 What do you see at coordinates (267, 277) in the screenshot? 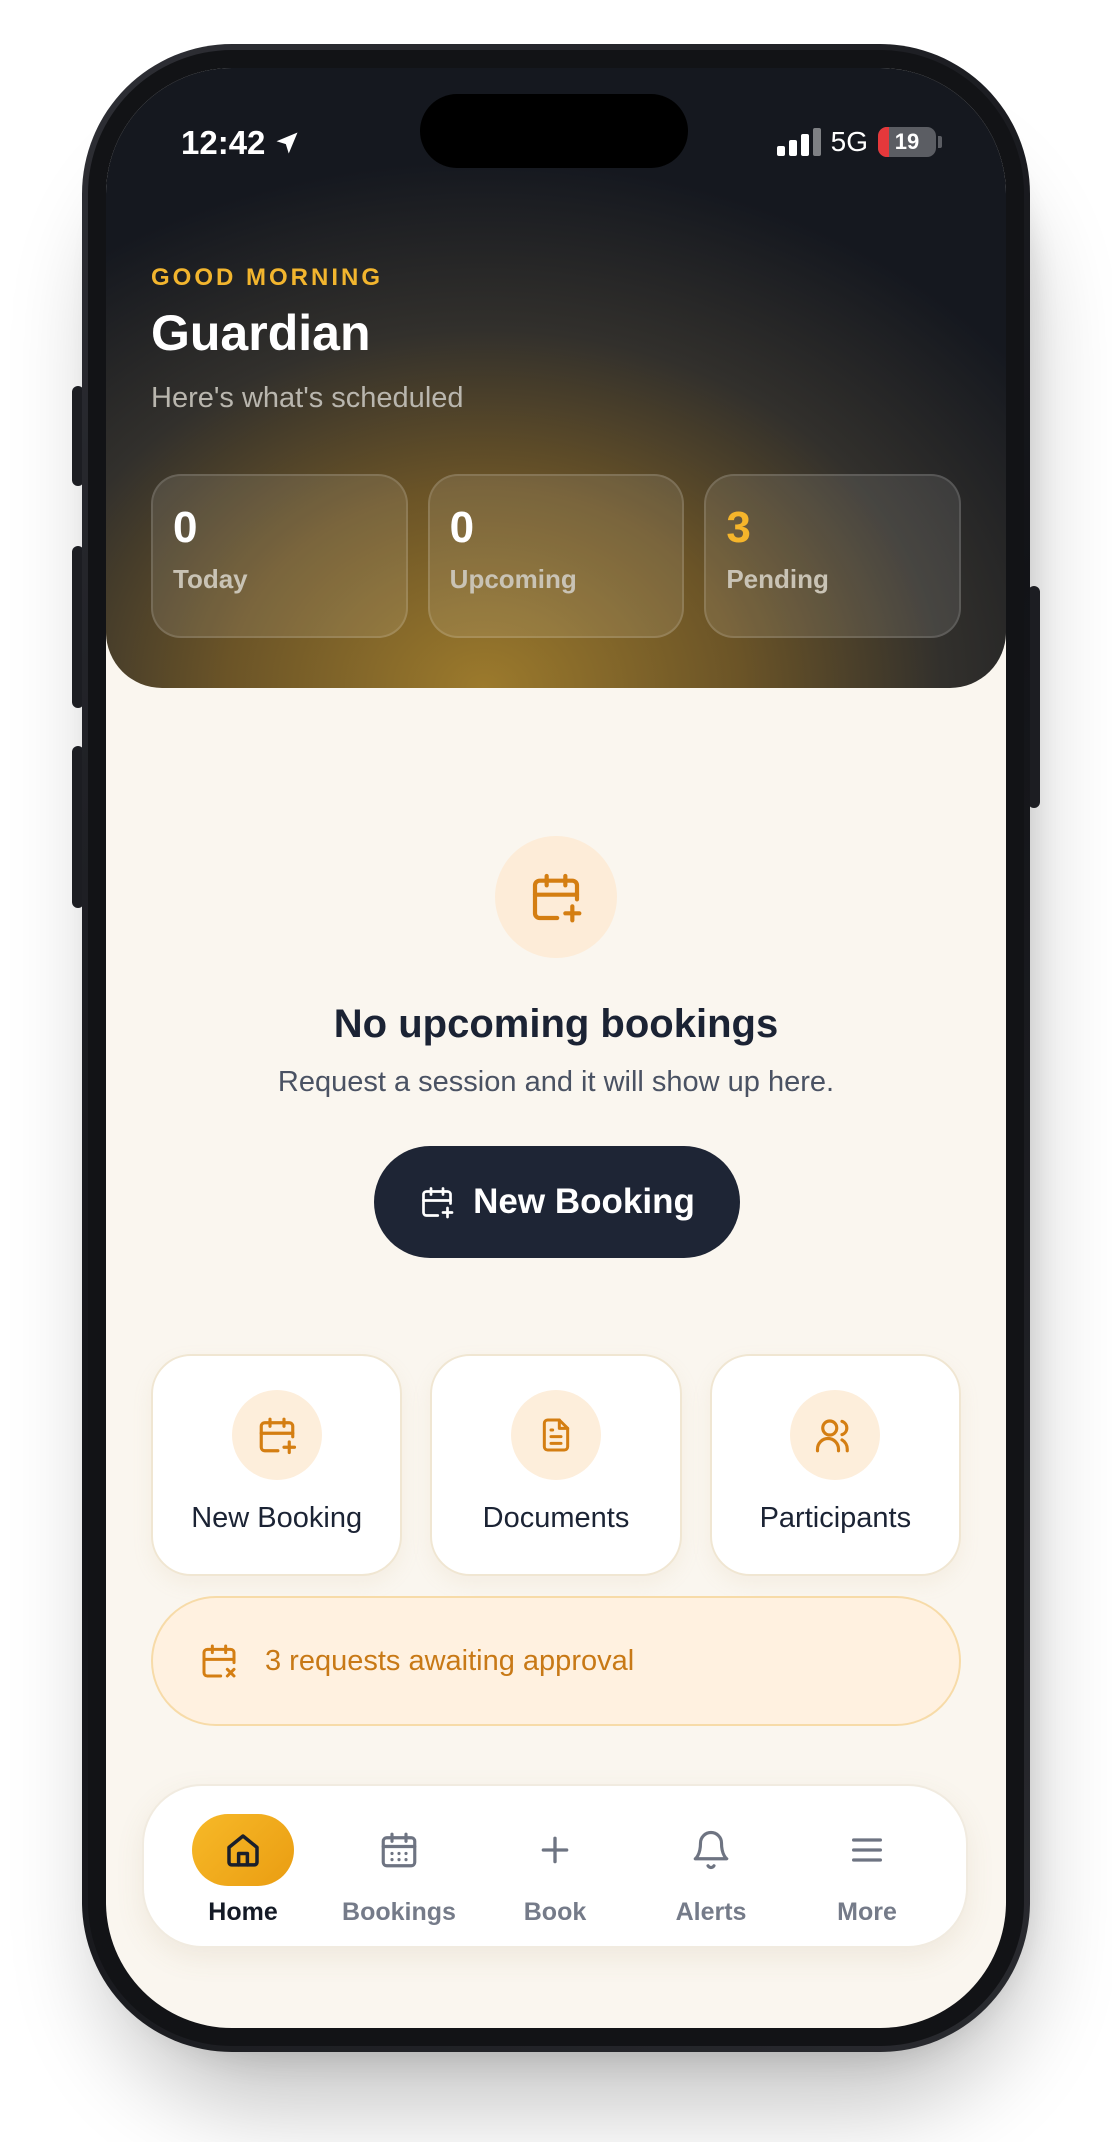
I see `greeting-label: GOOD MORNING` at bounding box center [267, 277].